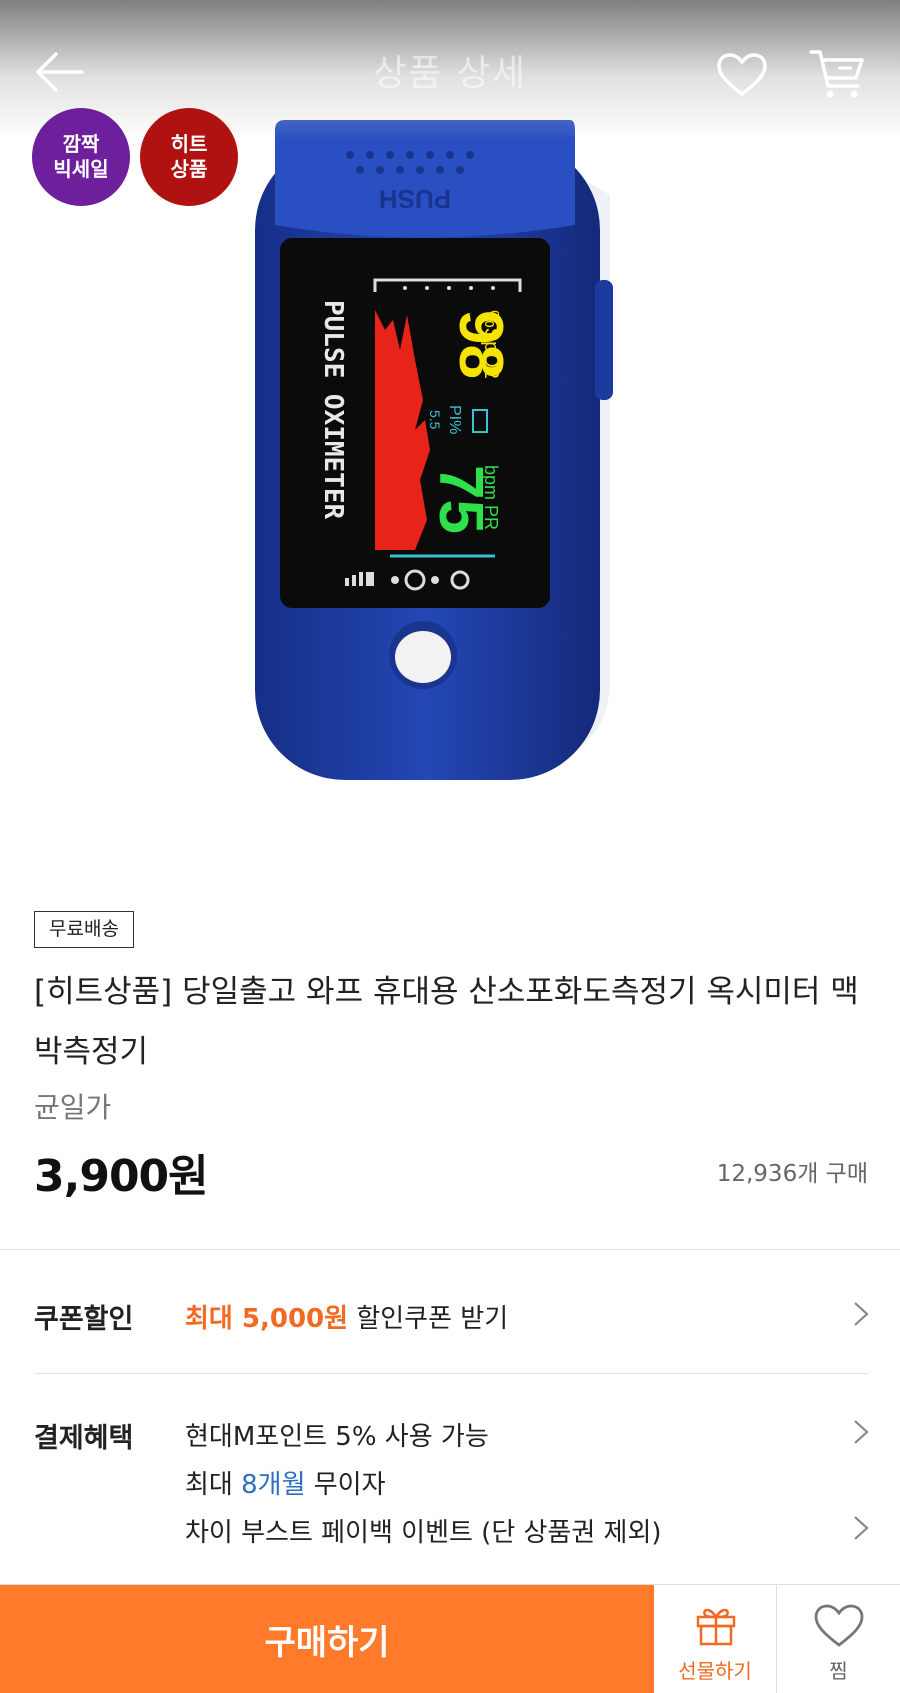 The width and height of the screenshot is (900, 1693). What do you see at coordinates (432, 1319) in the screenshot?
I see `coupon-get-text: 할인쿠폰 받기` at bounding box center [432, 1319].